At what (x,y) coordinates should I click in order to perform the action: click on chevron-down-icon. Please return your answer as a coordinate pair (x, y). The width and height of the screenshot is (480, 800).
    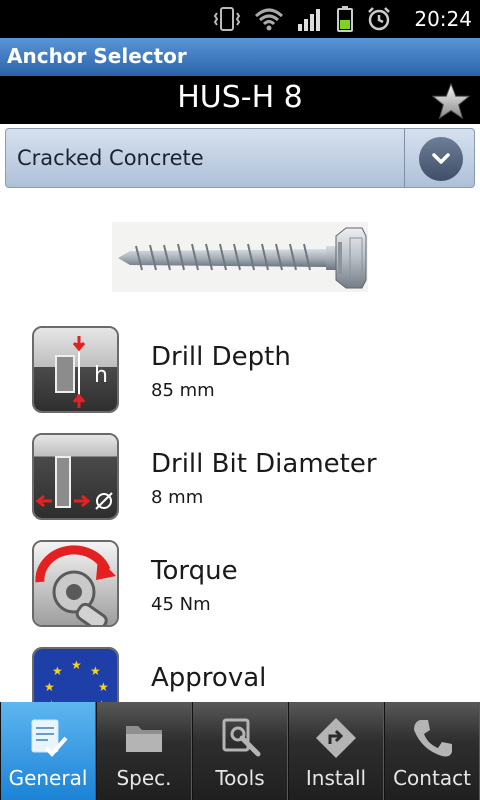
    Looking at the image, I should click on (441, 159).